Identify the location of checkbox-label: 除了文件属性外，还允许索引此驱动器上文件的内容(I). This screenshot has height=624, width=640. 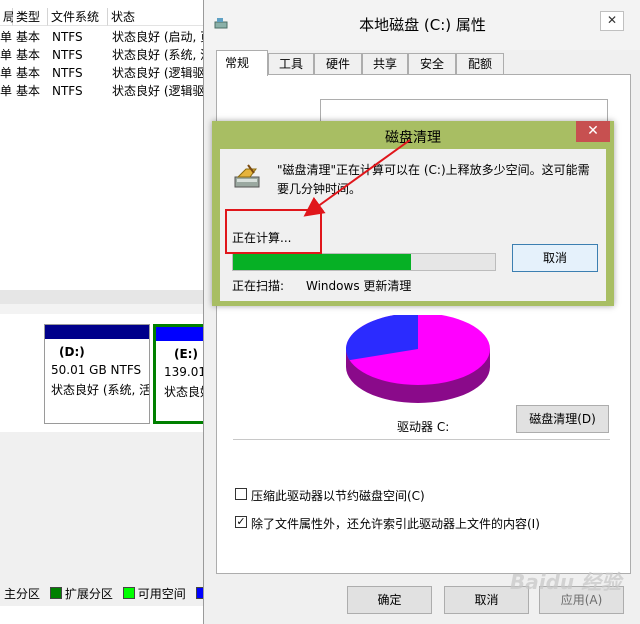
(395, 524).